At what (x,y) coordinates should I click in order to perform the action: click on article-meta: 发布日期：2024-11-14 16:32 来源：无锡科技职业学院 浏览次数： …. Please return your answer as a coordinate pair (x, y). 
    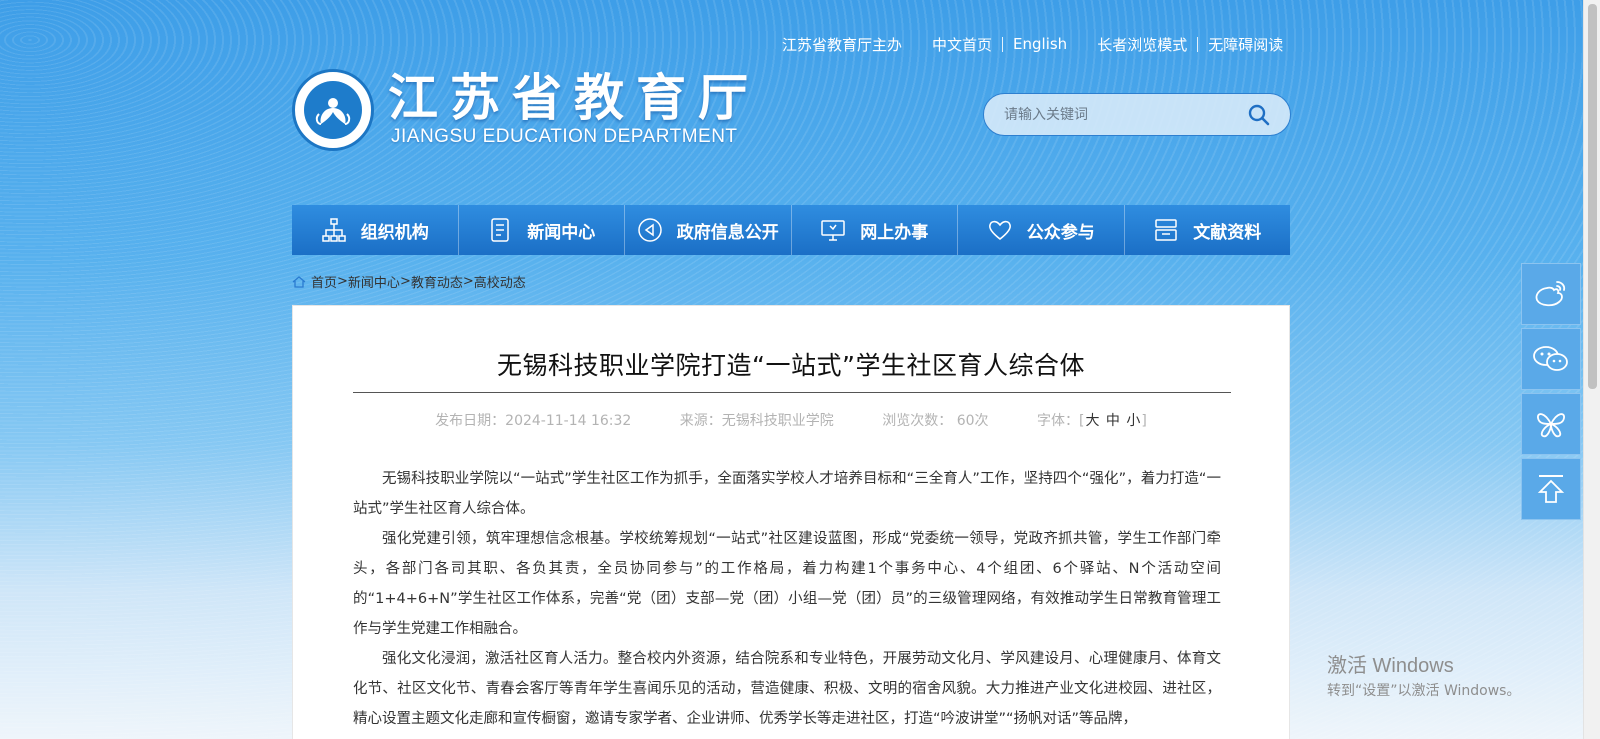
    Looking at the image, I should click on (791, 420).